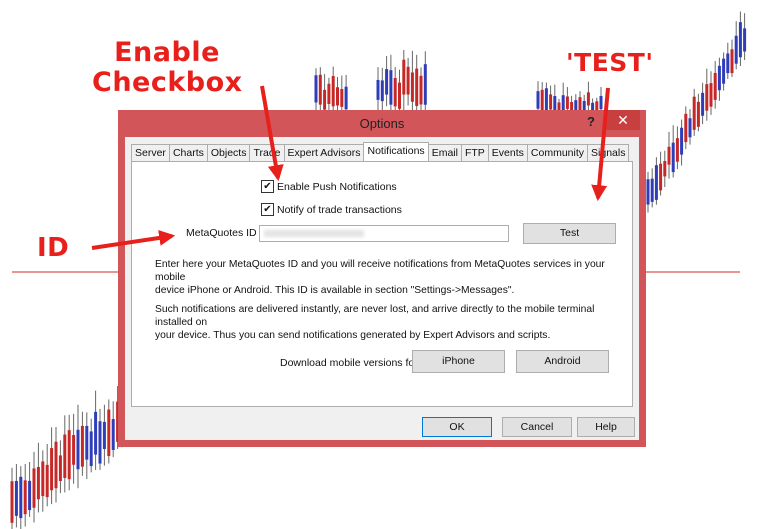 This screenshot has height=529, width=768. I want to click on arrow-to-id, so click(133, 239).